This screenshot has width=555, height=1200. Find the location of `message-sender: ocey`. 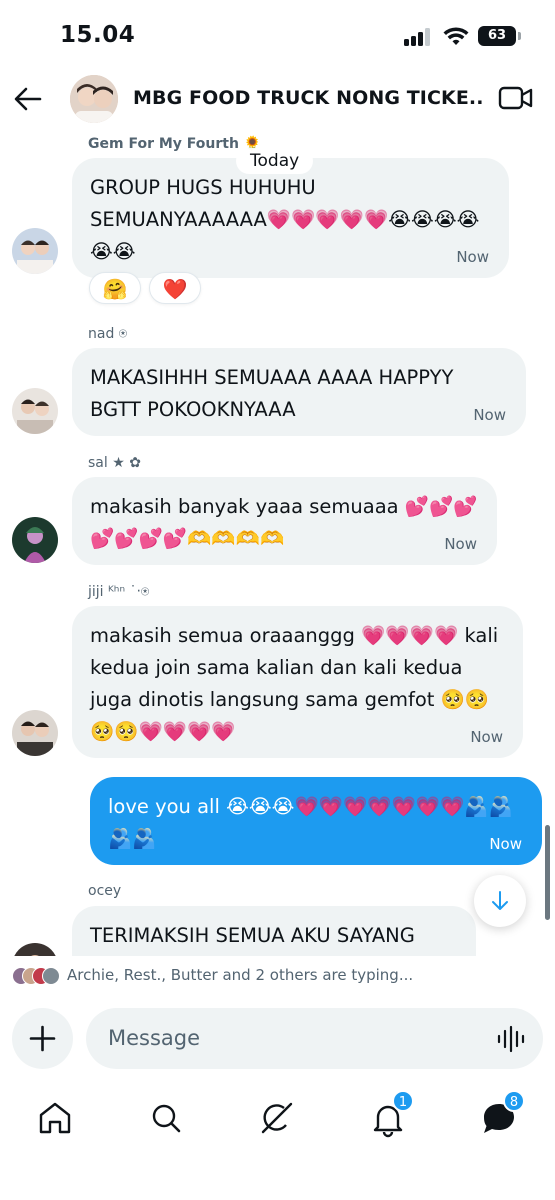

message-sender: ocey is located at coordinates (105, 891).